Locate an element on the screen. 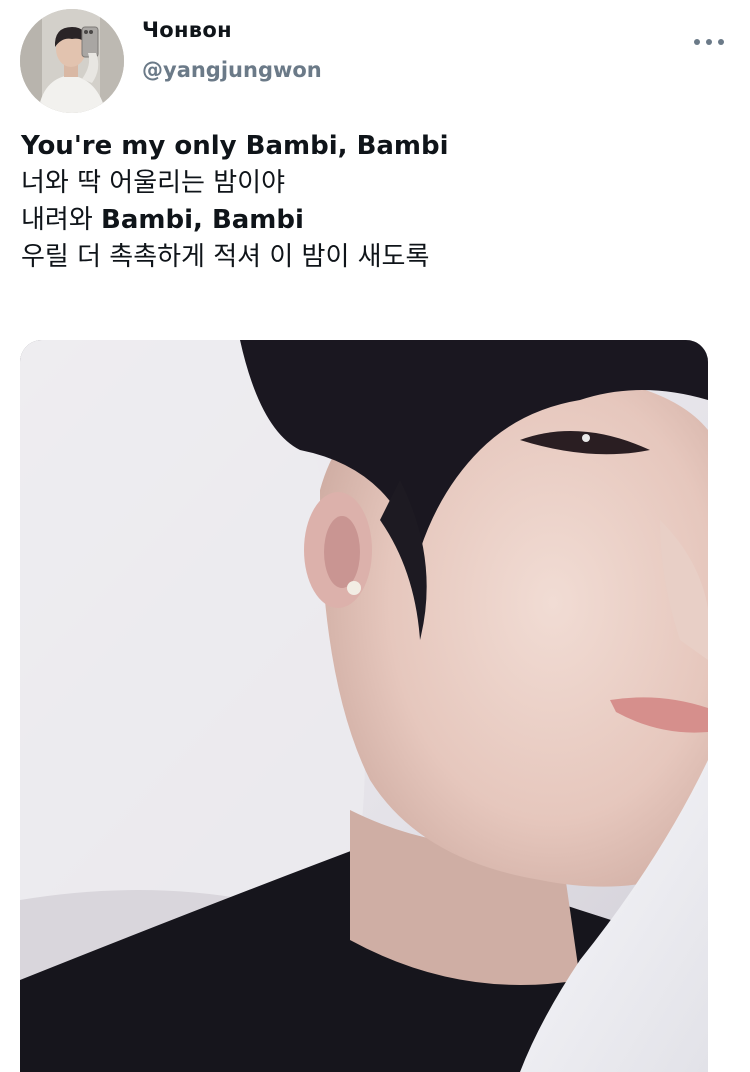 Image resolution: width=750 pixels, height=1072 pixels. tweet-line-4: 우릴 더 촉촉하게 적셔 이 밤이 새도록 is located at coordinates (235, 257).